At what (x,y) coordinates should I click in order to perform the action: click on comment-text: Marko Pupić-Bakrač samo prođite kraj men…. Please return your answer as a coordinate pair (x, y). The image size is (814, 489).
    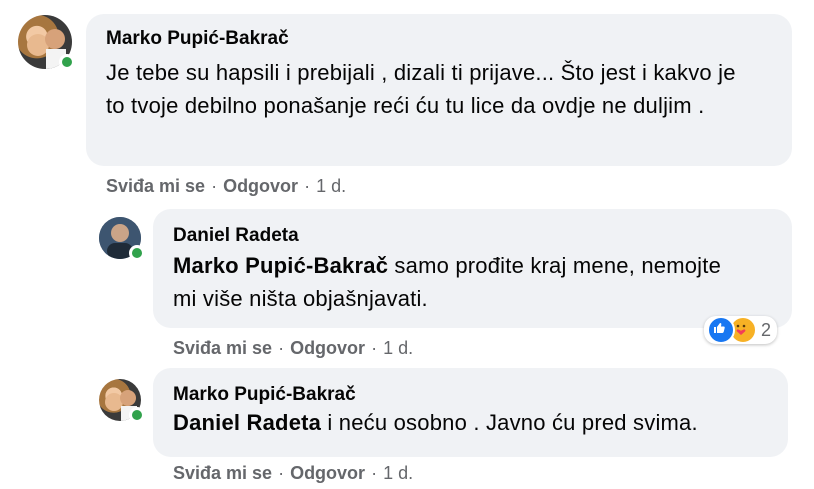
    Looking at the image, I should click on (453, 282).